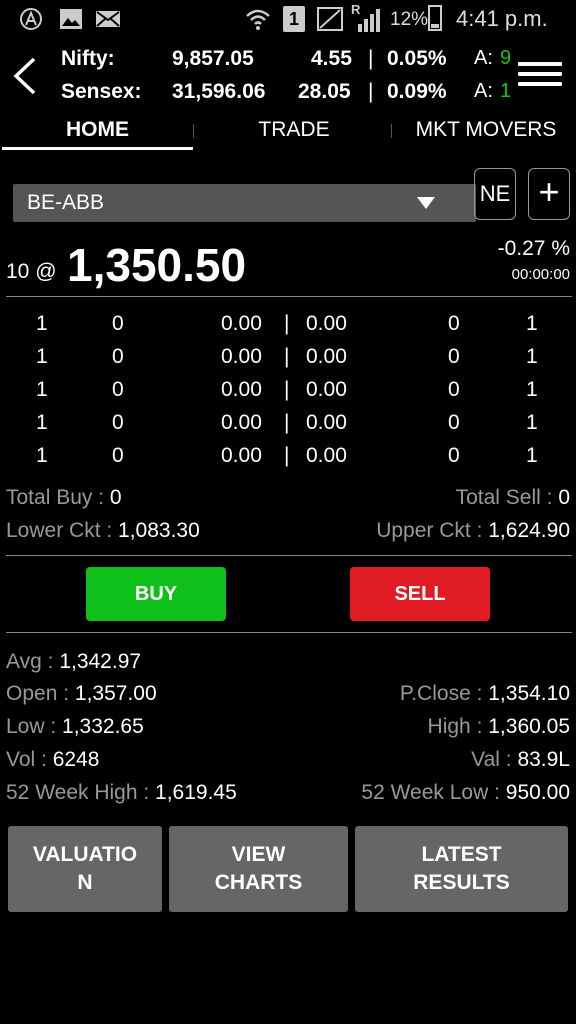 The width and height of the screenshot is (576, 1024). Describe the element at coordinates (115, 497) in the screenshot. I see `total-buy-value: 0` at that location.